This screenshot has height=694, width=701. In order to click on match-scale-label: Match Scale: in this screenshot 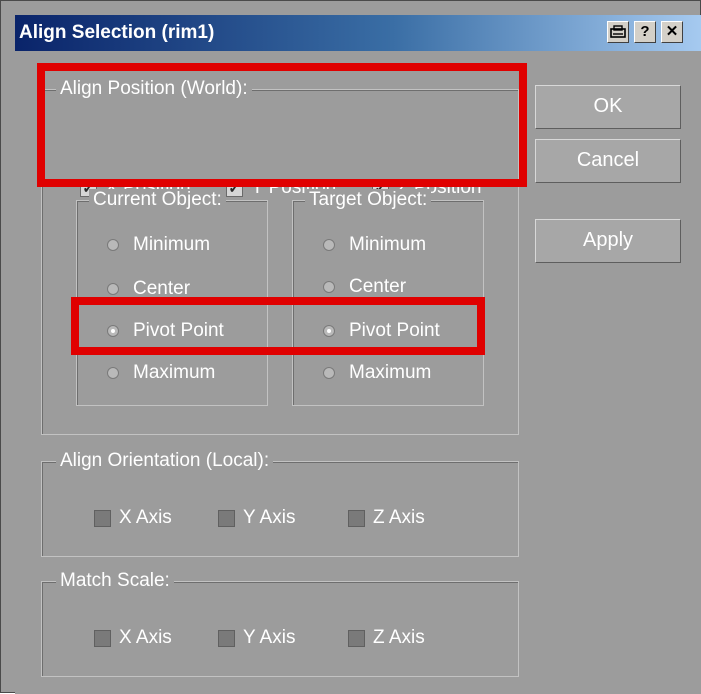, I will do `click(115, 581)`.